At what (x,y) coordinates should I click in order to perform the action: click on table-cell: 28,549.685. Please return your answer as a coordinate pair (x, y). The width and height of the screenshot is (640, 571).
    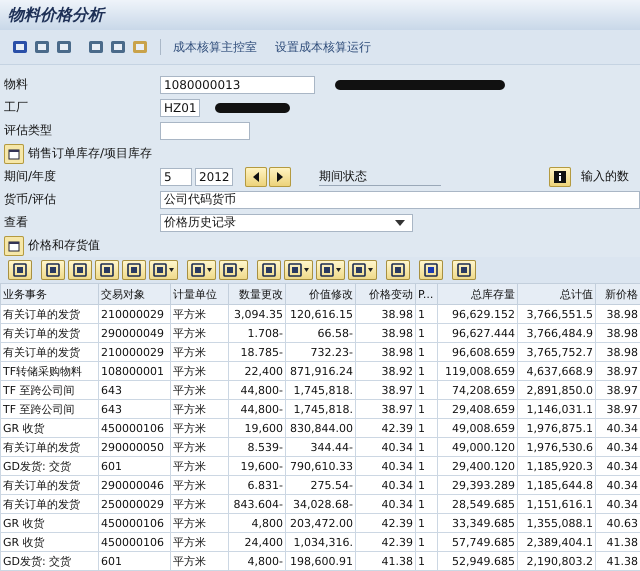
    Looking at the image, I should click on (478, 504).